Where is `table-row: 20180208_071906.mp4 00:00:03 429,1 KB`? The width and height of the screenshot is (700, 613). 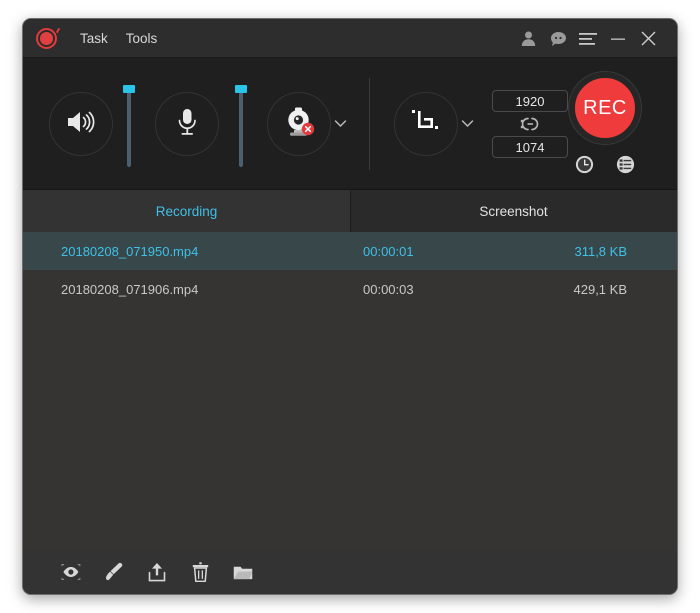 table-row: 20180208_071906.mp4 00:00:03 429,1 KB is located at coordinates (350, 289).